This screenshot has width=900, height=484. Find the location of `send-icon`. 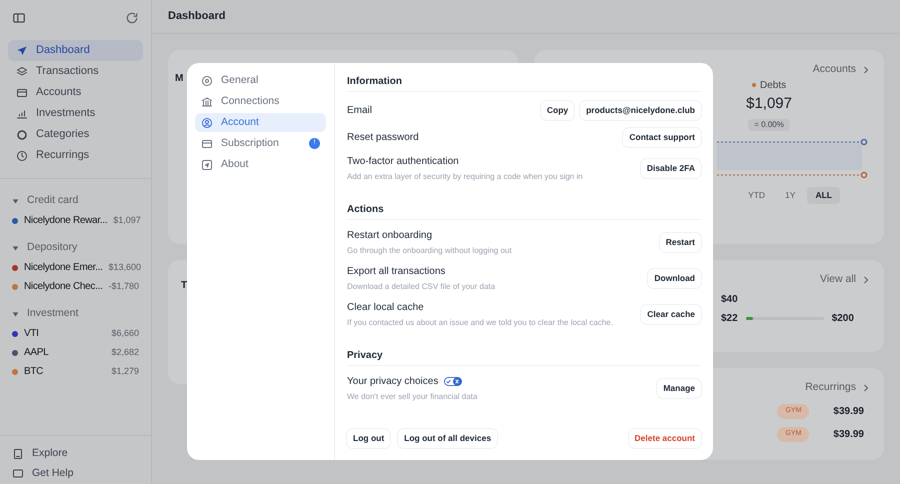

send-icon is located at coordinates (22, 50).